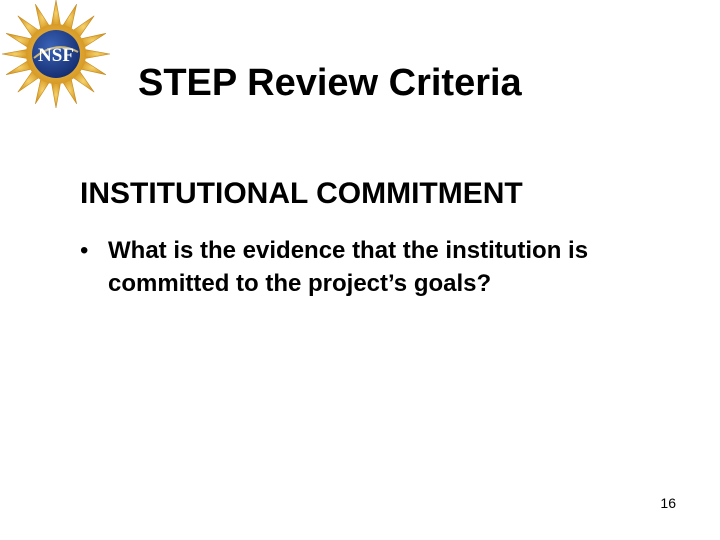 Image resolution: width=720 pixels, height=540 pixels. I want to click on nsf-logo-icon: NSF, so click(56, 54).